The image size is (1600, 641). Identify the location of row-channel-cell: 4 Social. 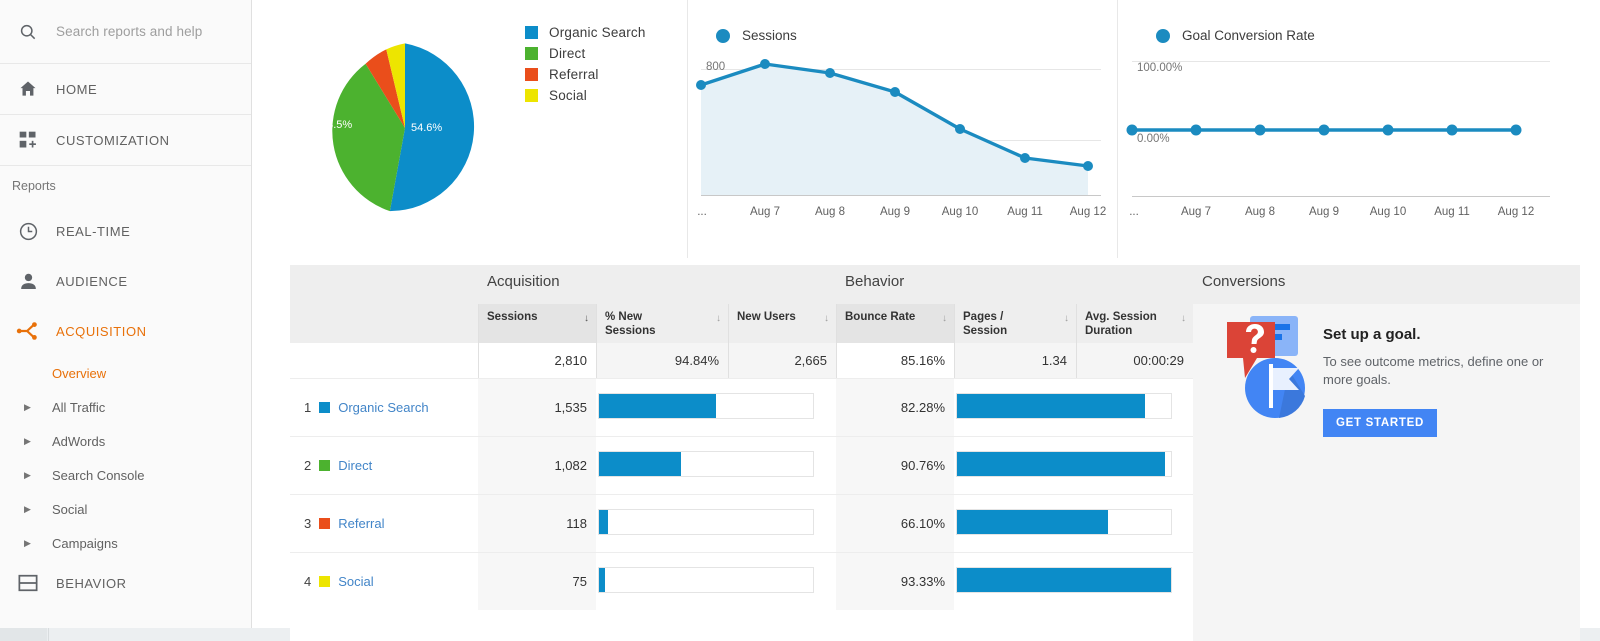
(384, 581).